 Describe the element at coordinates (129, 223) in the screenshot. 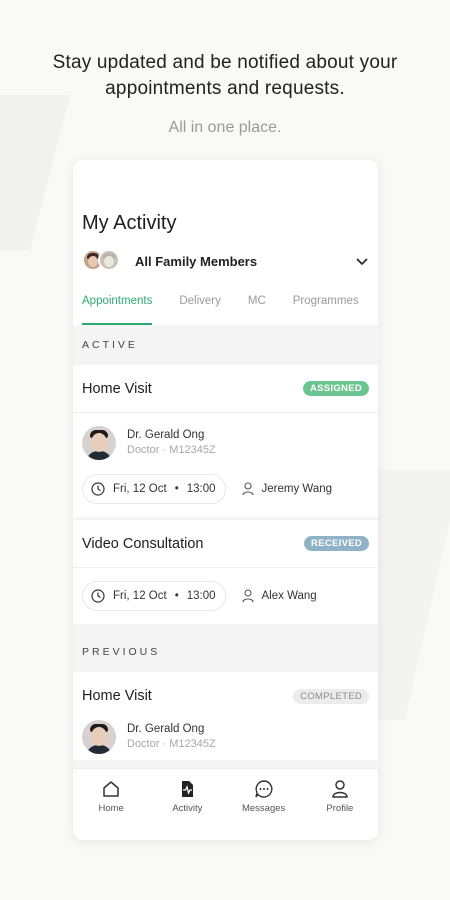

I see `page-title: My Activity` at that location.